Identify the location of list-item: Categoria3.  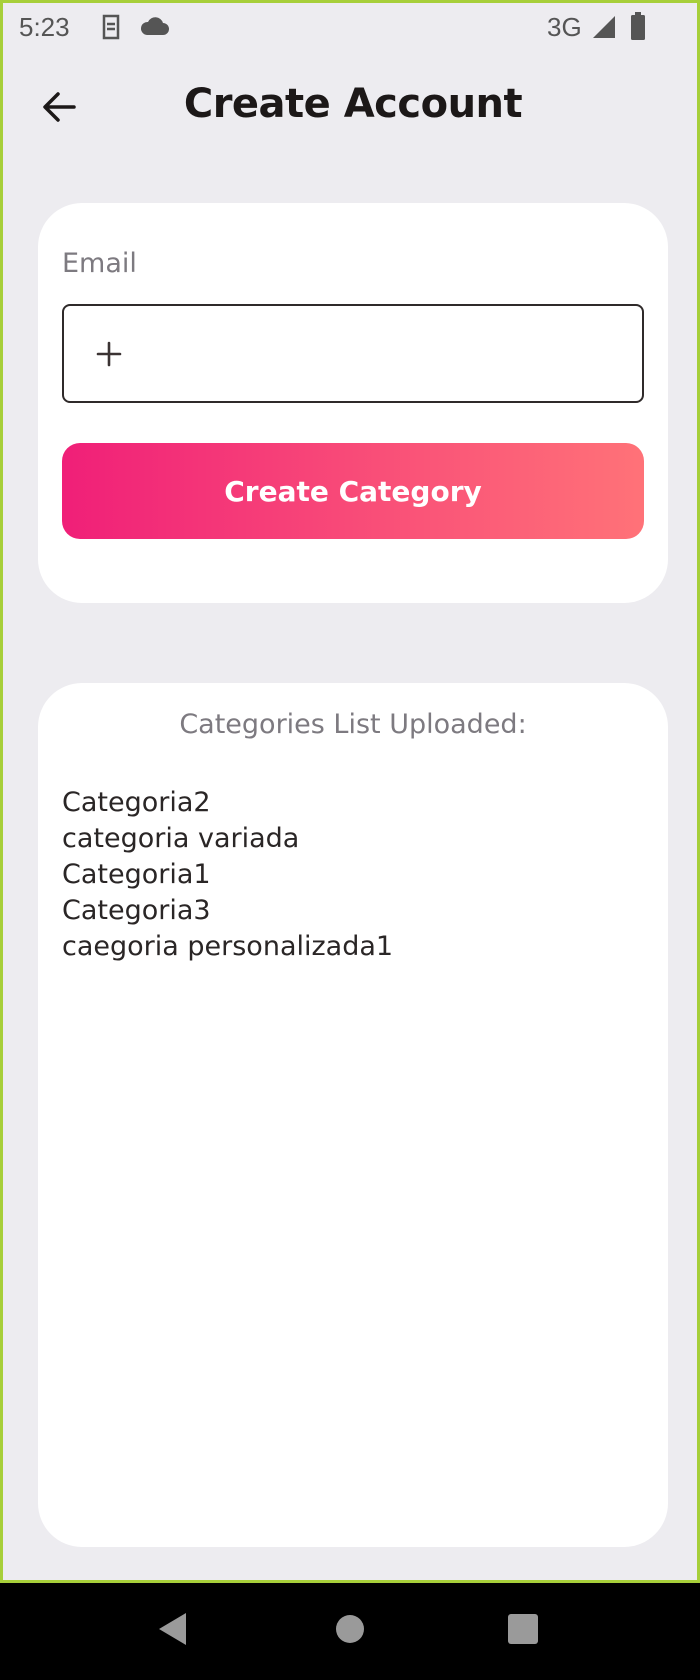
(136, 910).